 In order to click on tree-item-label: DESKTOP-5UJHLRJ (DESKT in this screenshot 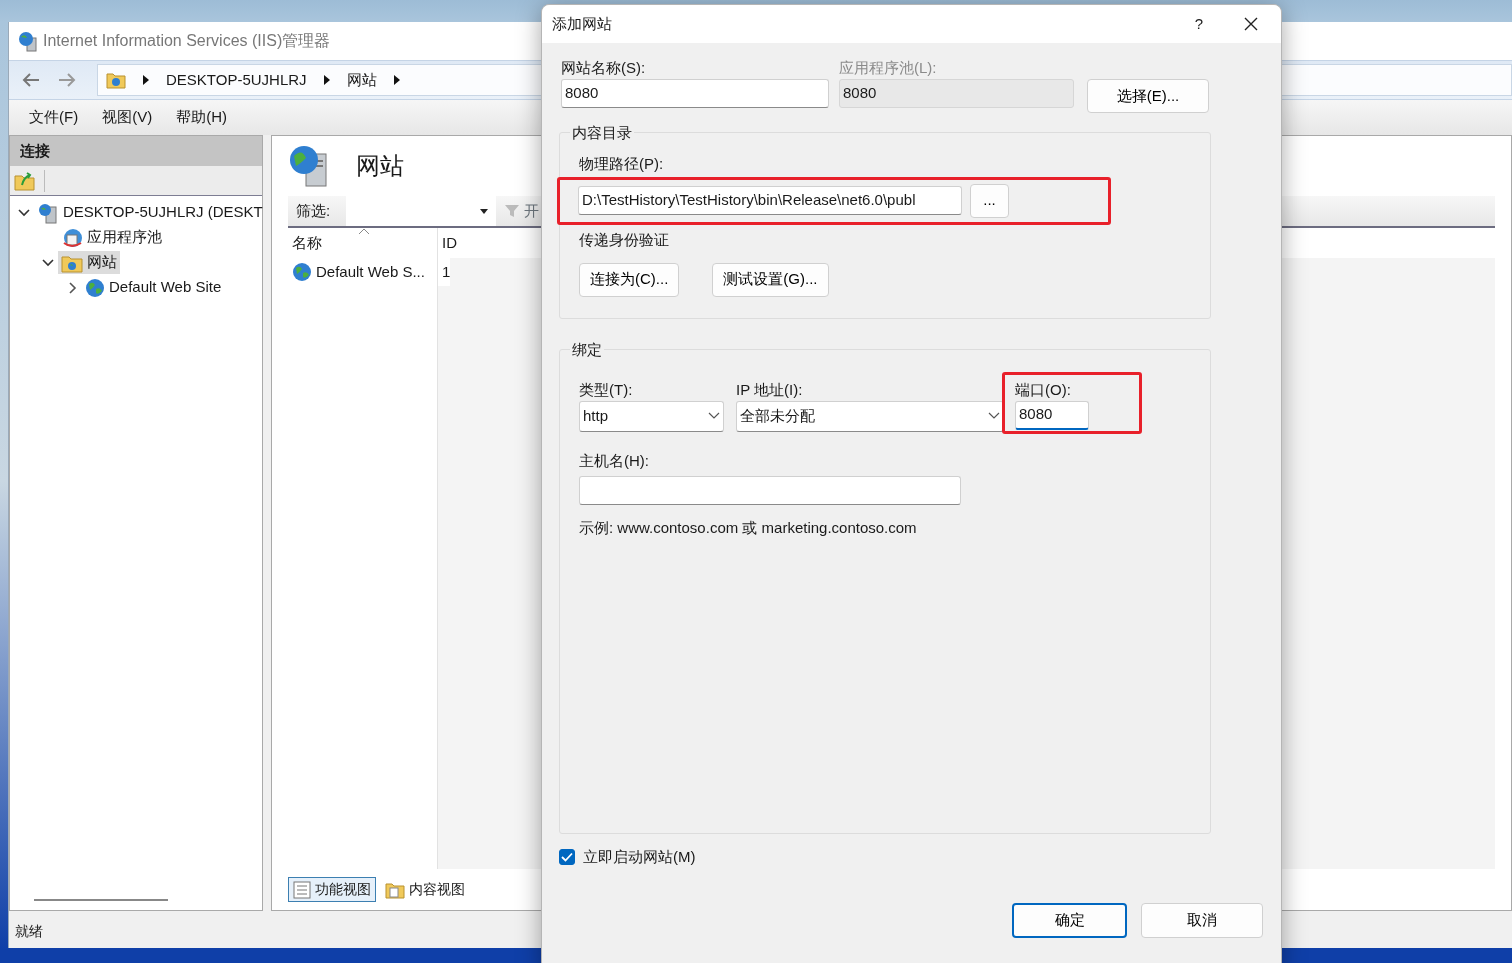, I will do `click(163, 212)`.